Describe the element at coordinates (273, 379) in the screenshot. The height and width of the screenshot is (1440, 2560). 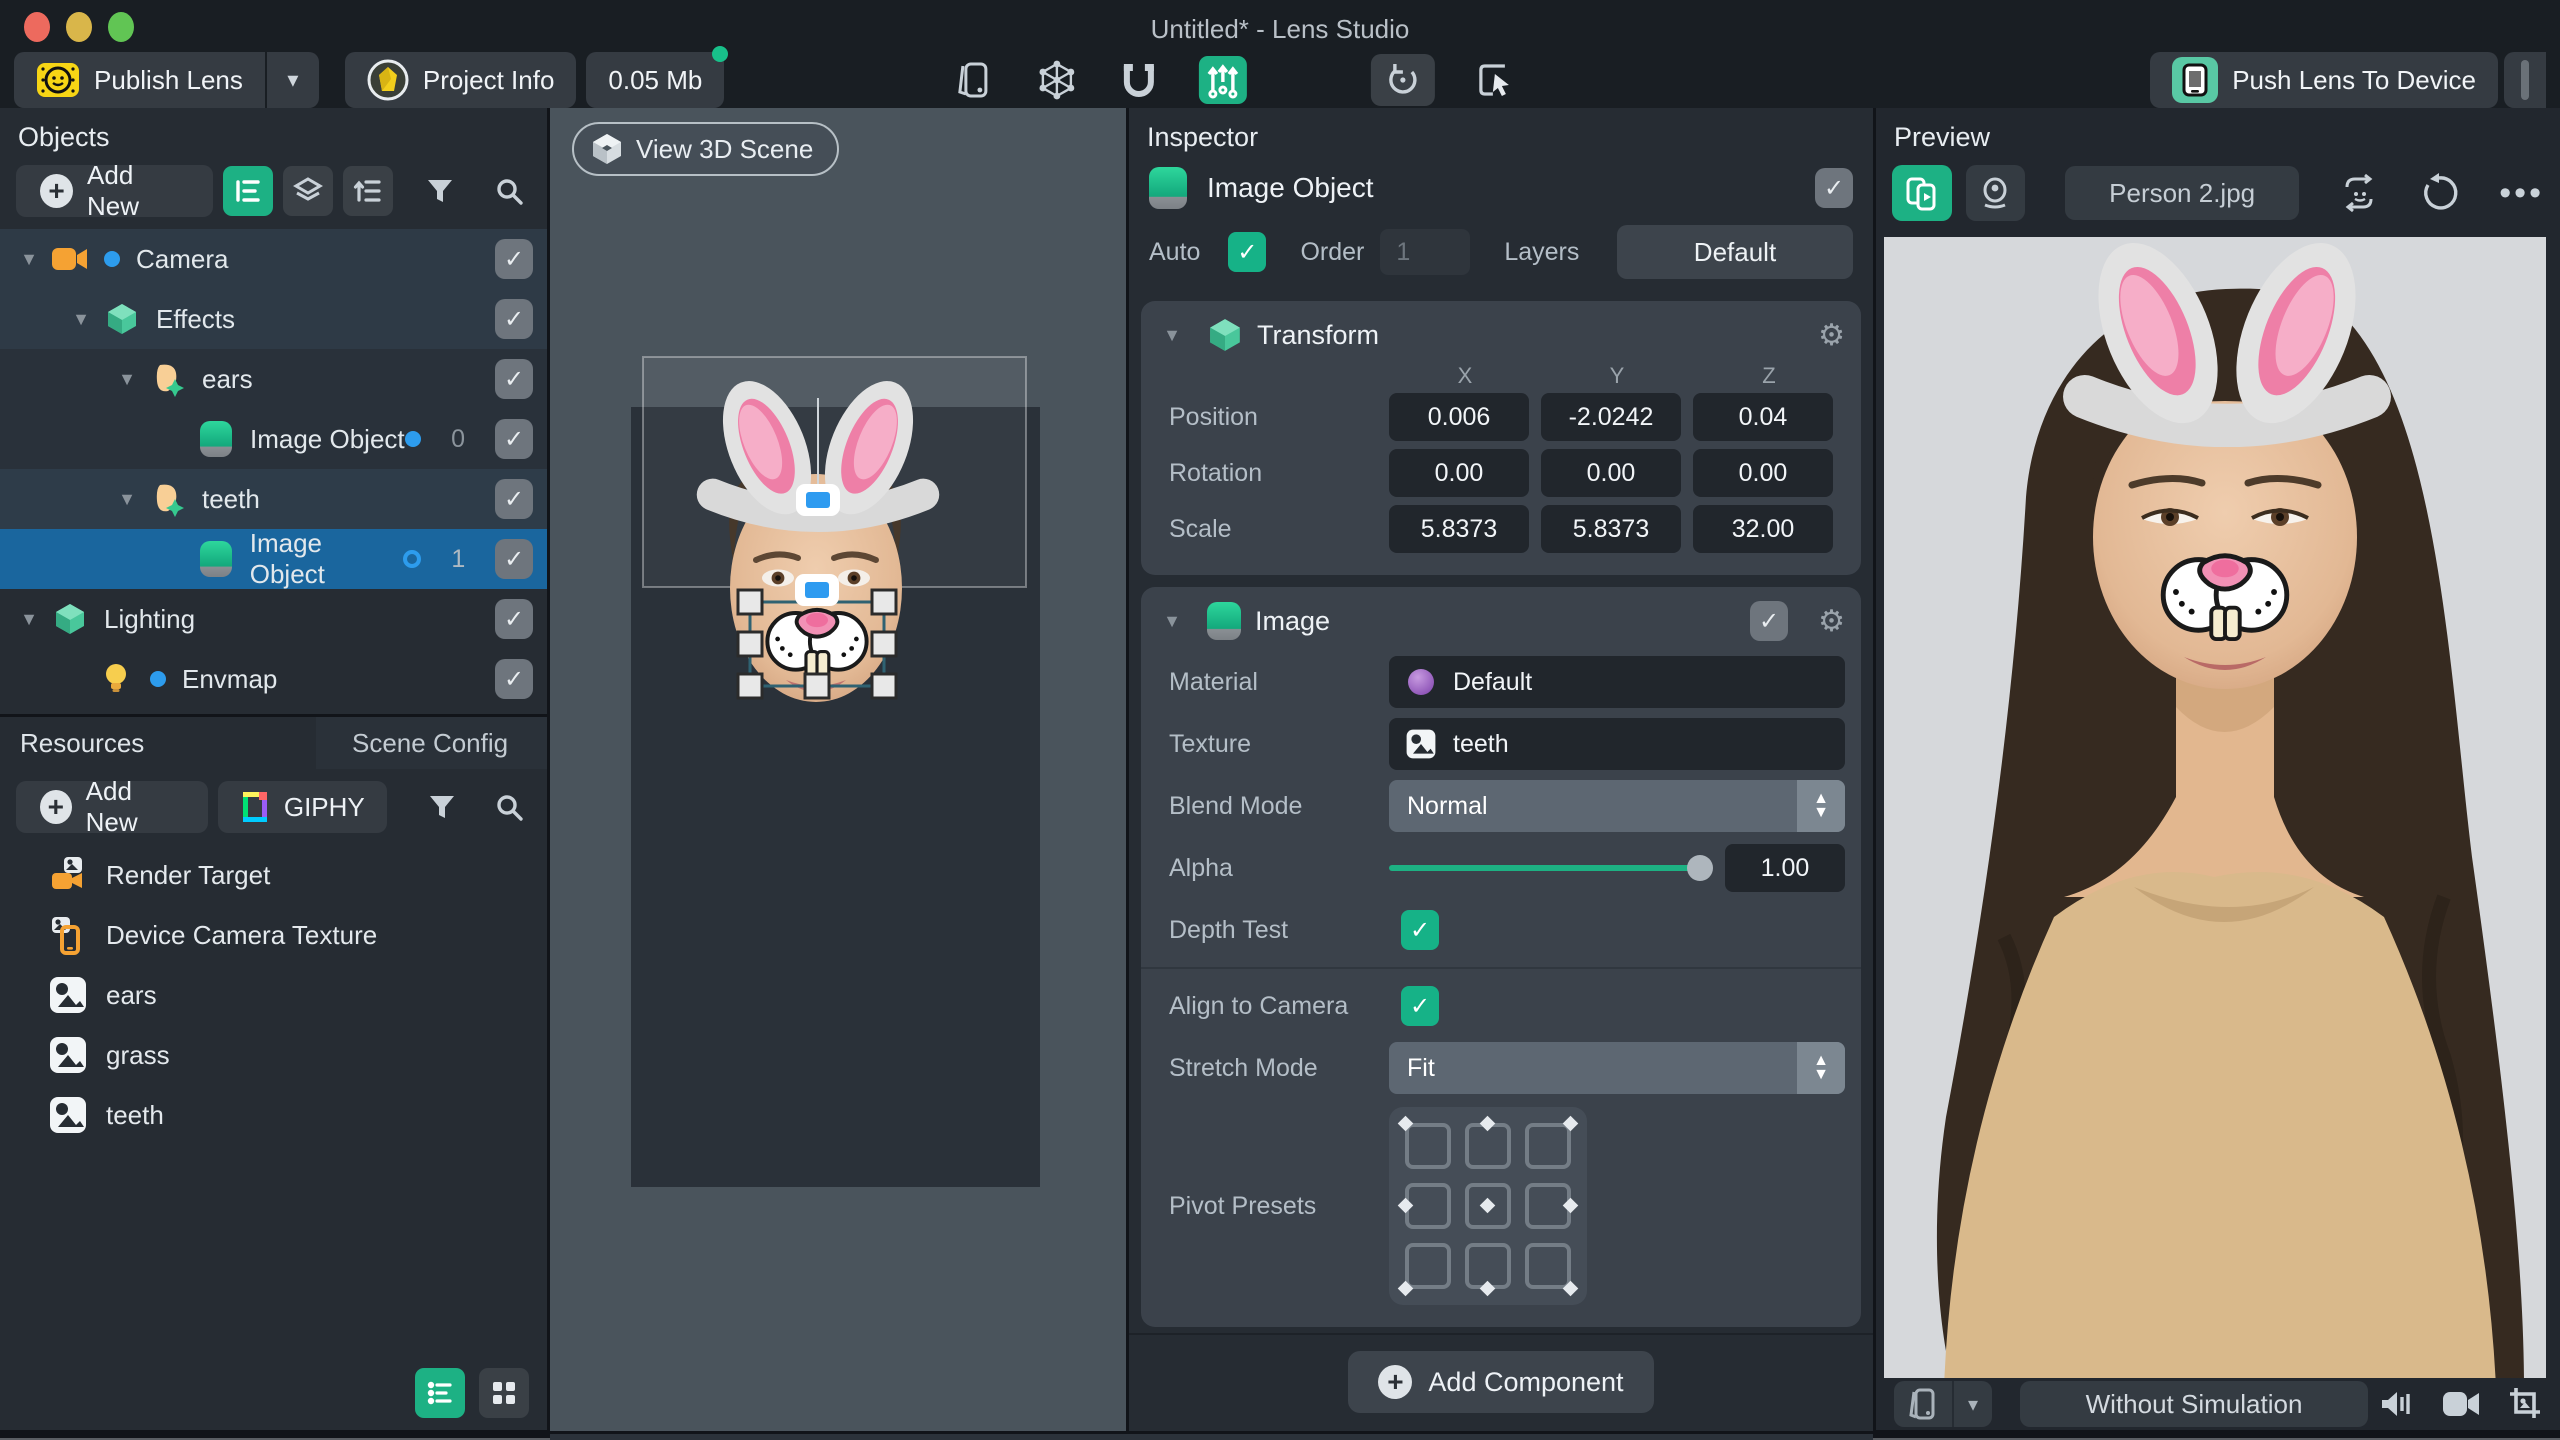
I see `tree-row-ears: ▼ ears ✓` at that location.